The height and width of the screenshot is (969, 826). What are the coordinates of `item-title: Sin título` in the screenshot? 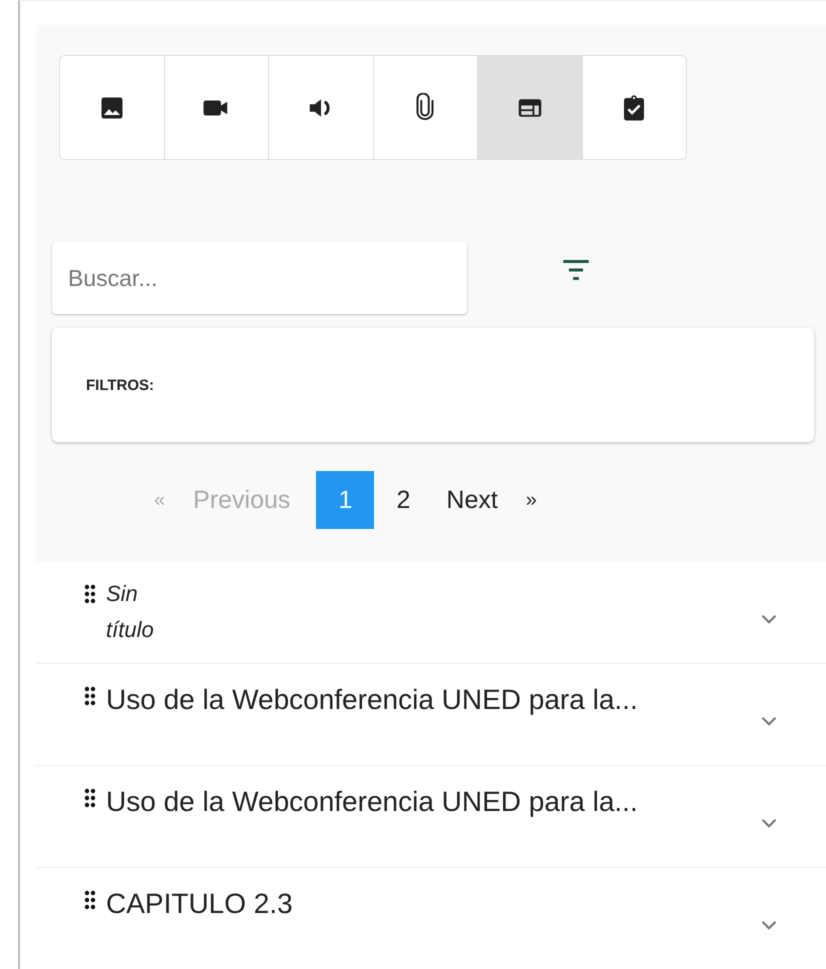 It's located at (130, 612).